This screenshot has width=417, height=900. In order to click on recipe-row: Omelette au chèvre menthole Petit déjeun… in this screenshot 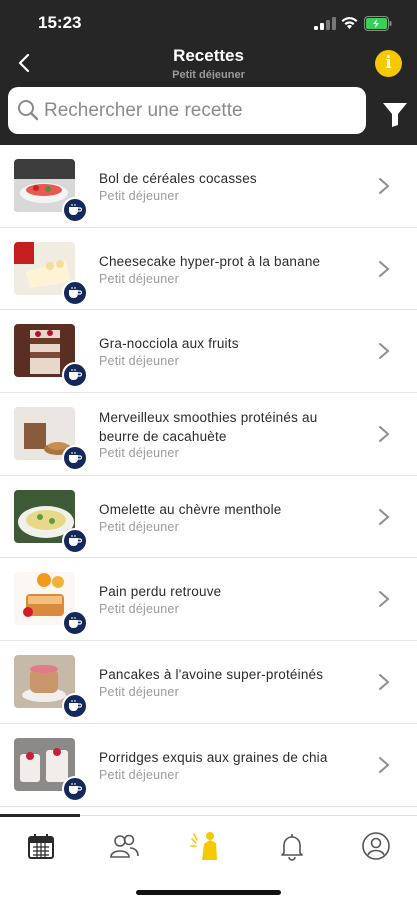, I will do `click(208, 517)`.